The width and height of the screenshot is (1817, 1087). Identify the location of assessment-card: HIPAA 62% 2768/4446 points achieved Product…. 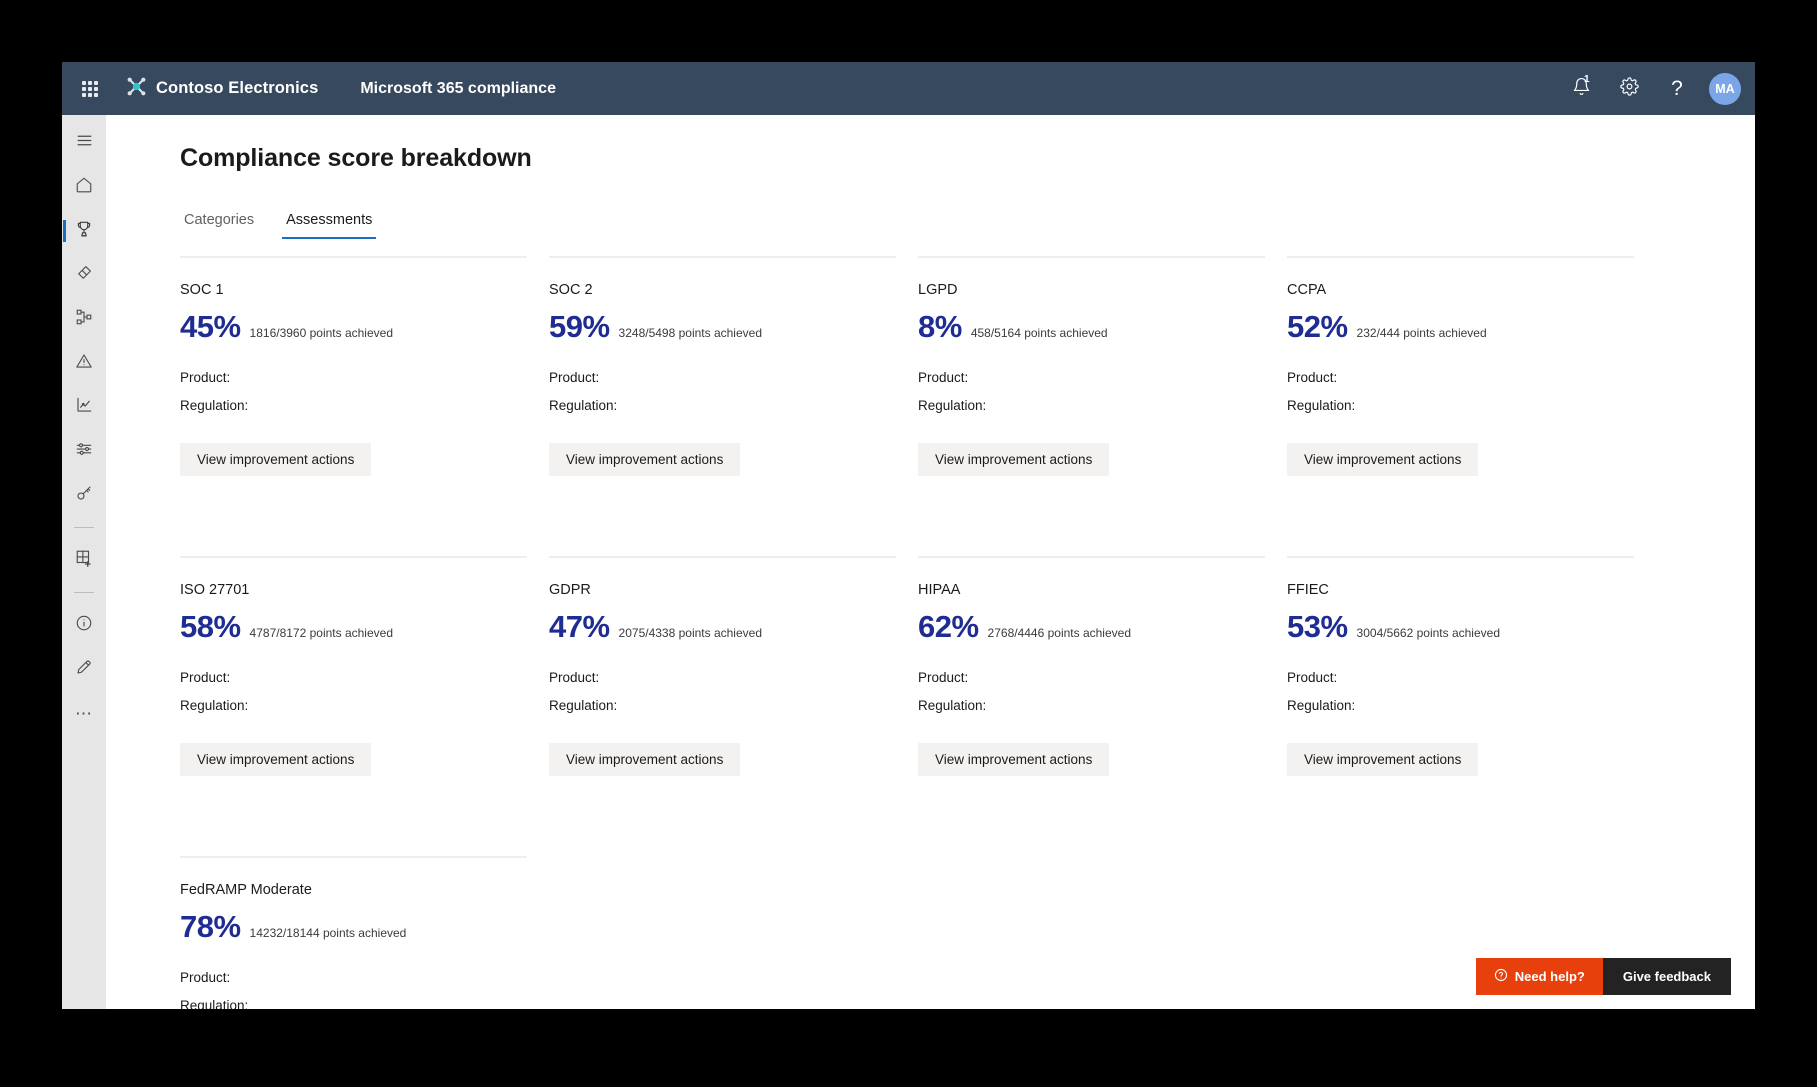
(1091, 706).